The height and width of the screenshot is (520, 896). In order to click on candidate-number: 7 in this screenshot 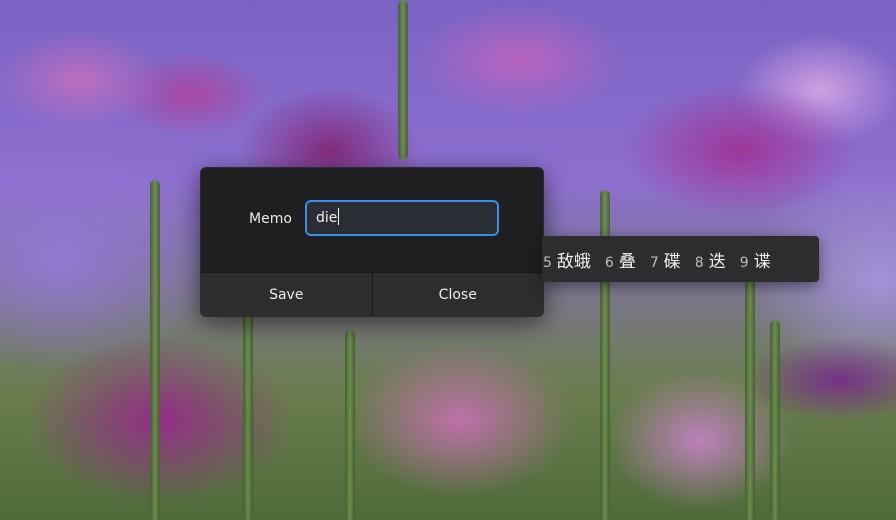, I will do `click(654, 262)`.